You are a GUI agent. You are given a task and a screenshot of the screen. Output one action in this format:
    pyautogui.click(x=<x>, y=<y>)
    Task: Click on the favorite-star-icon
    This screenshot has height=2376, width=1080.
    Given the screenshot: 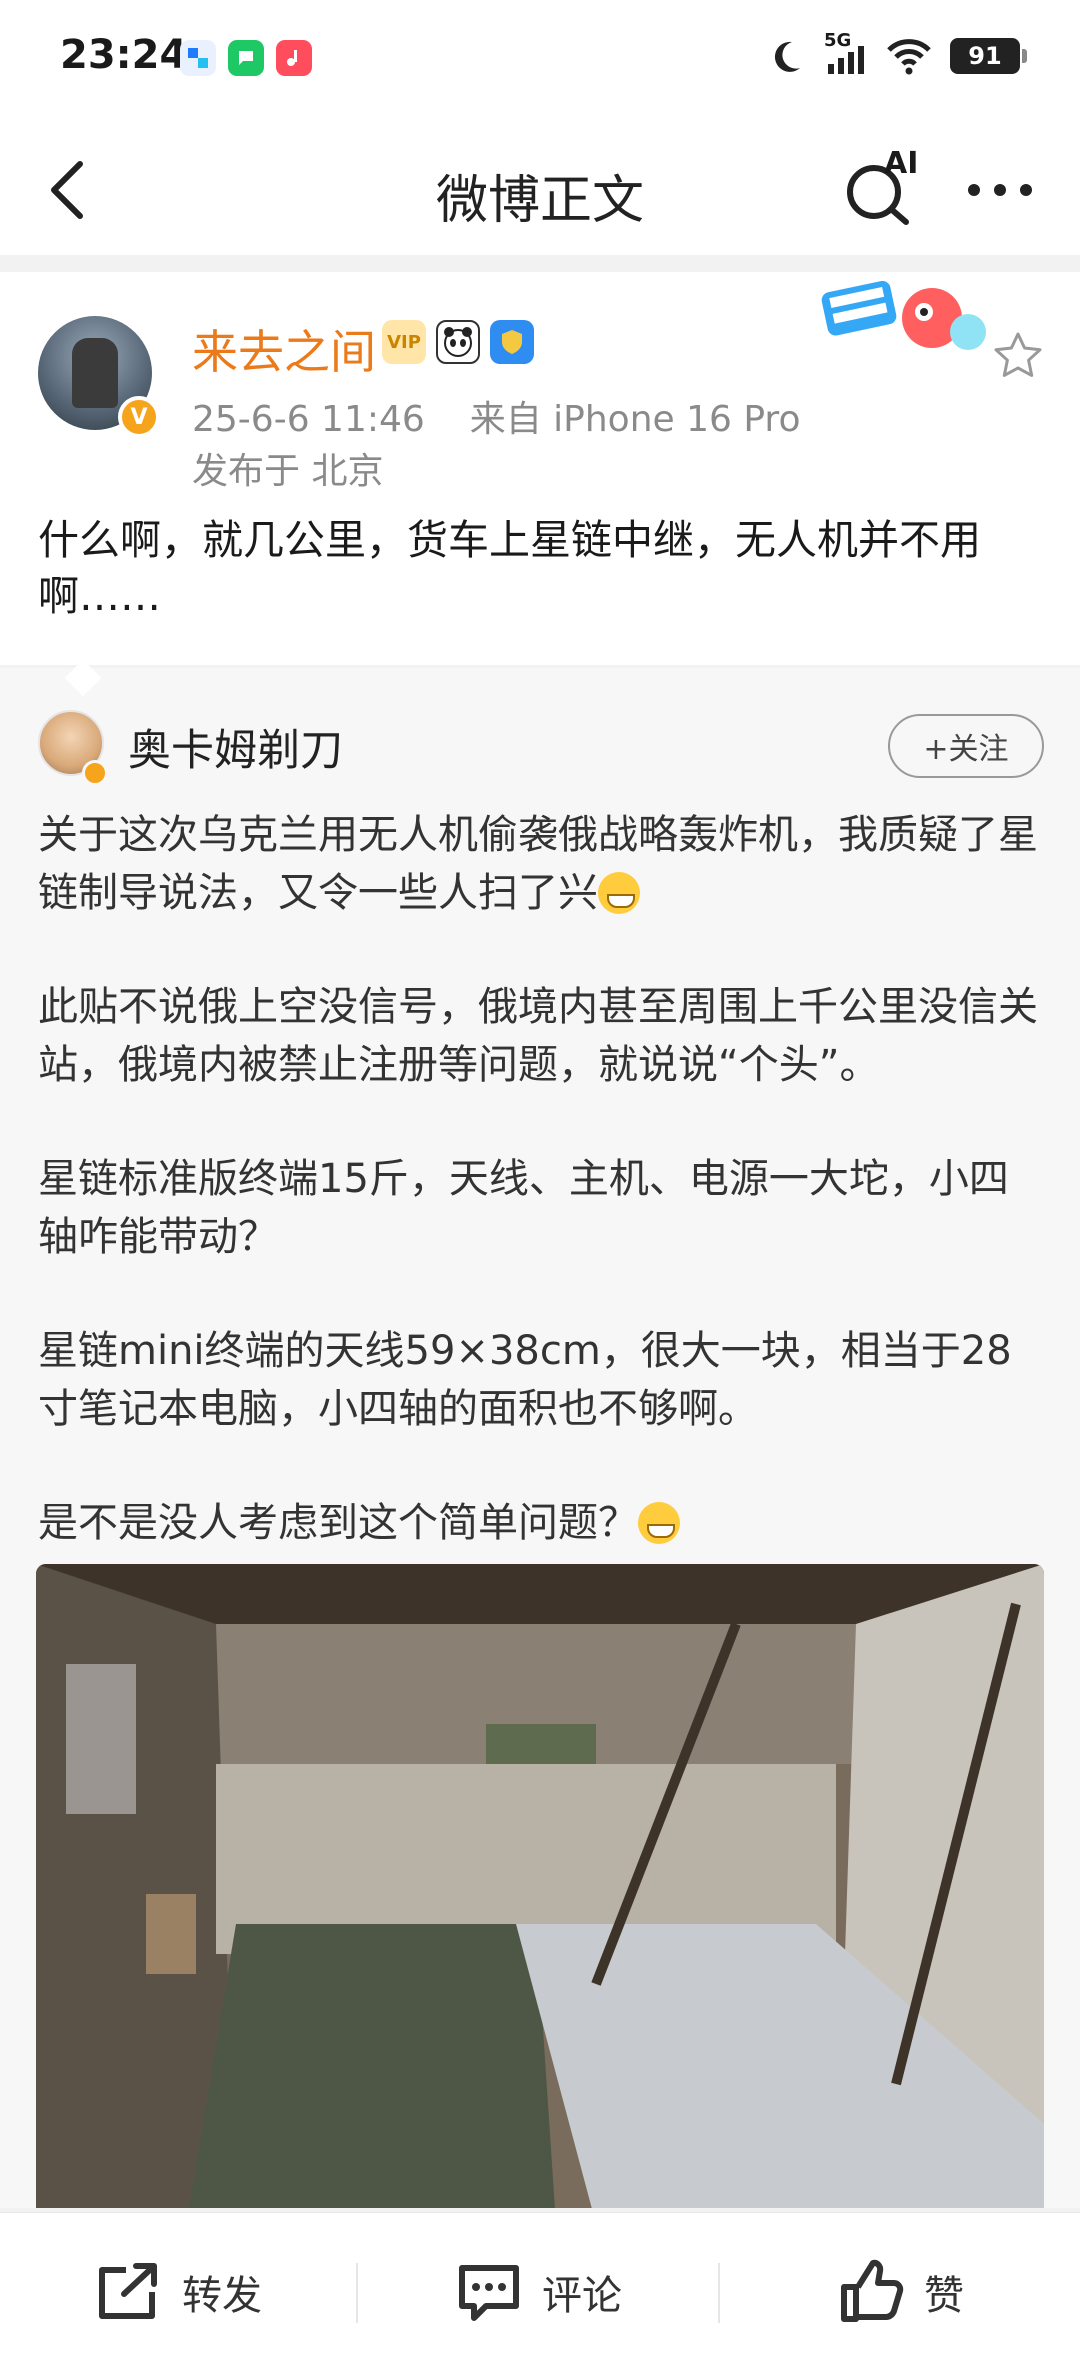 What is the action you would take?
    pyautogui.click(x=1018, y=356)
    